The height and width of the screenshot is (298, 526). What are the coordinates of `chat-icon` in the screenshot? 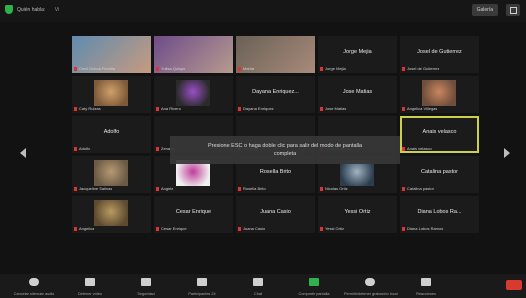 It's located at (258, 282).